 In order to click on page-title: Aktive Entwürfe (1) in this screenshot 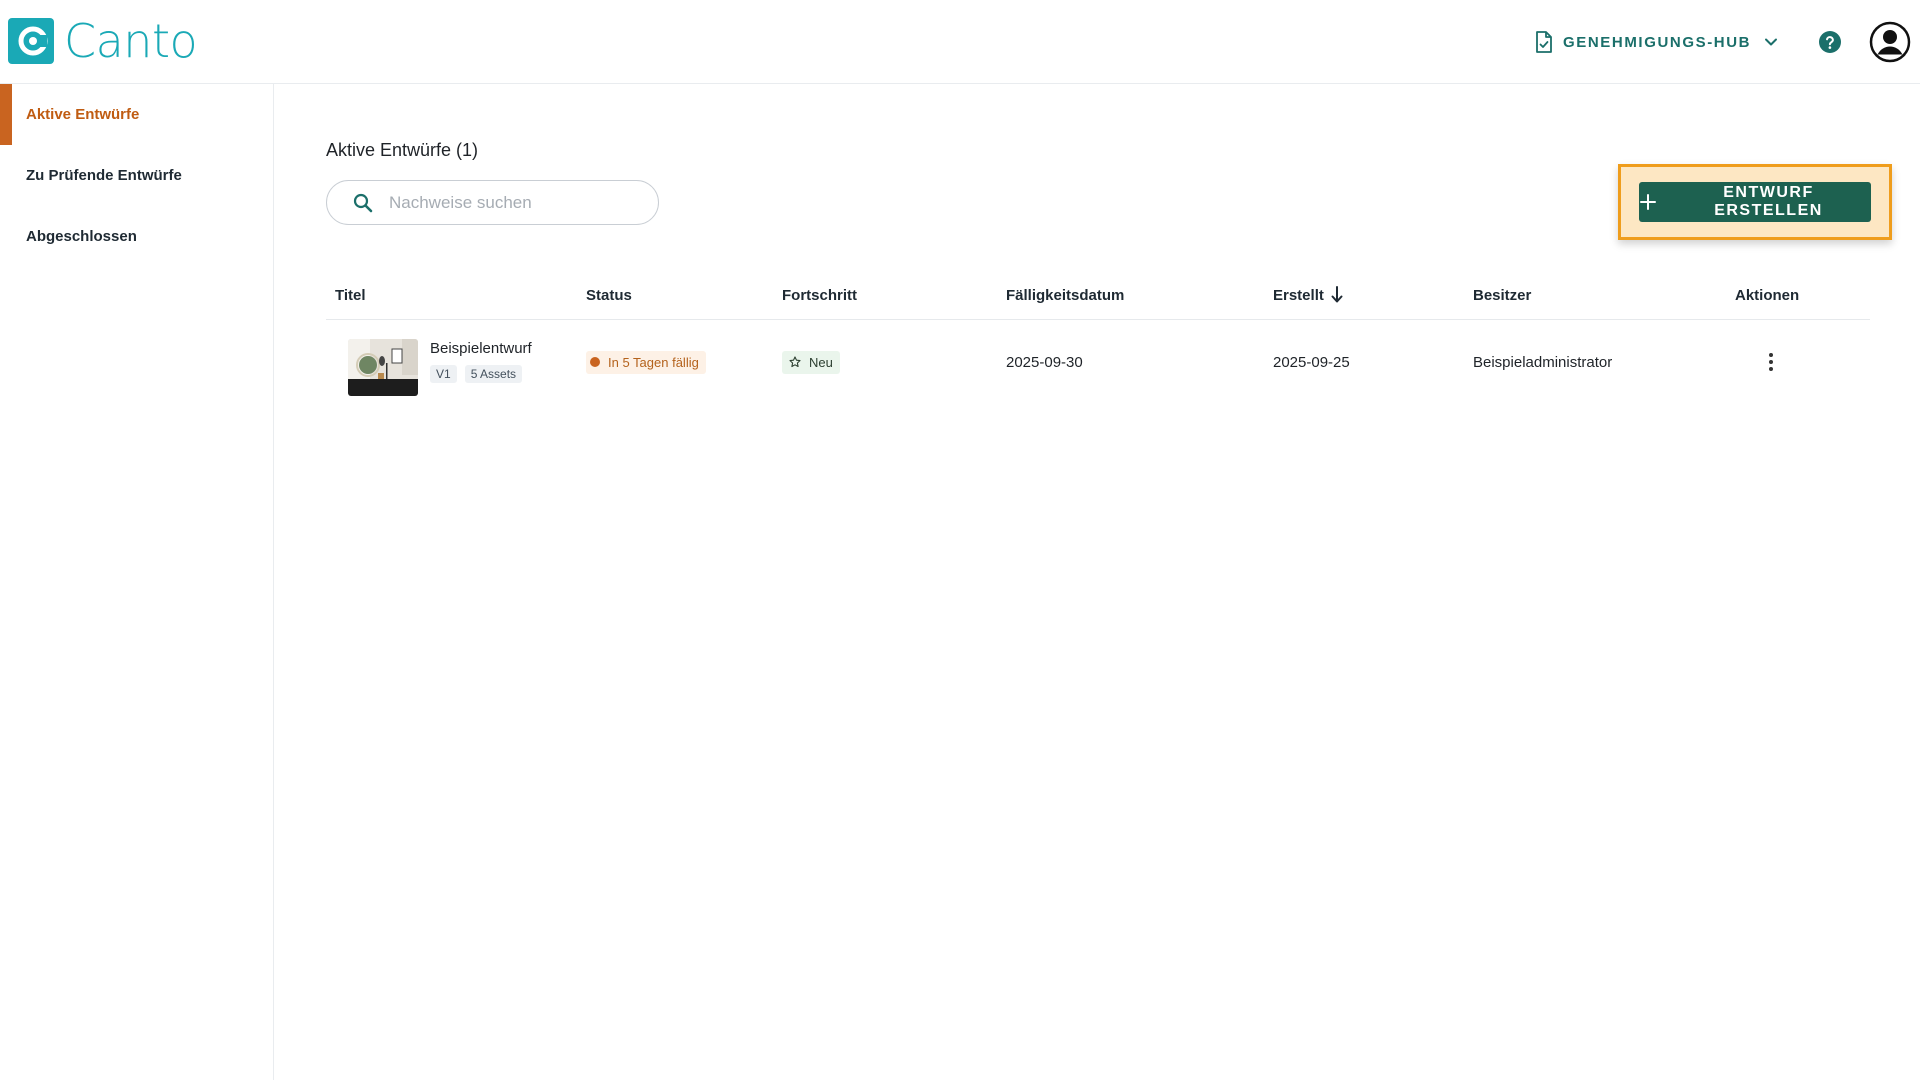, I will do `click(402, 150)`.